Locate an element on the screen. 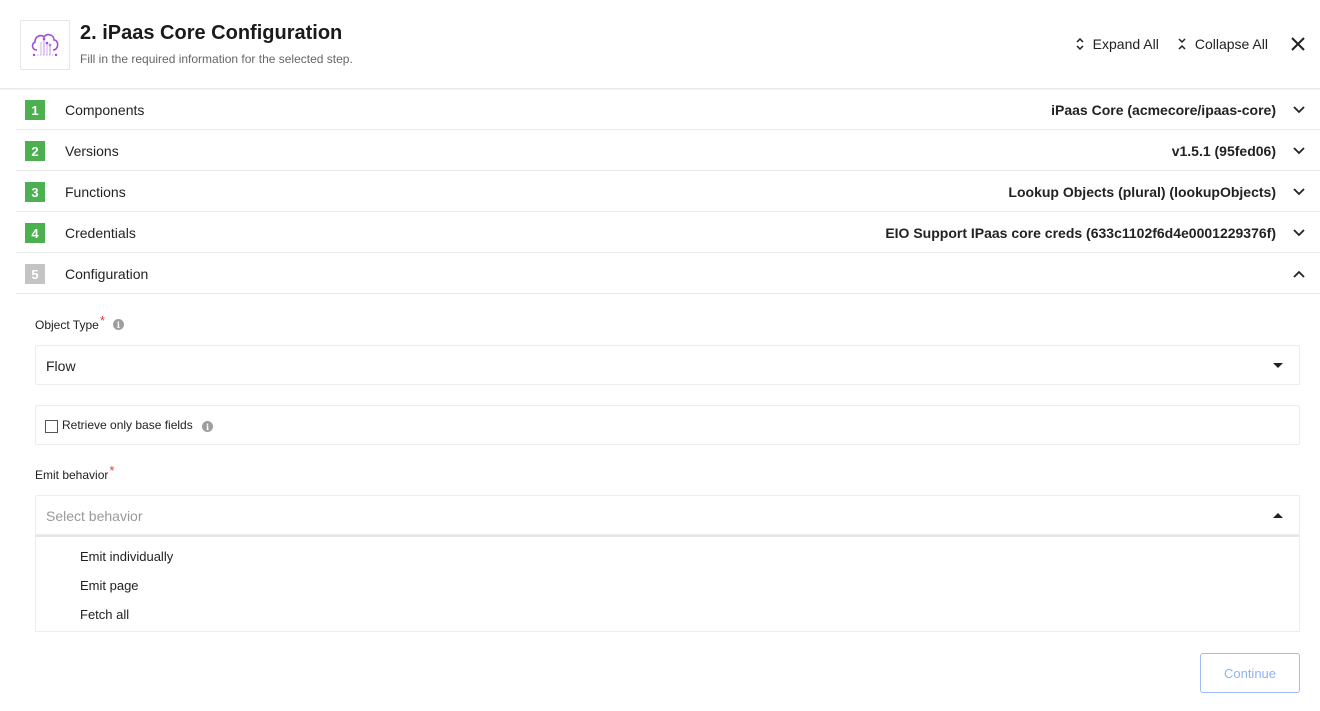 The width and height of the screenshot is (1320, 711). step-number-badge: 3 is located at coordinates (35, 192).